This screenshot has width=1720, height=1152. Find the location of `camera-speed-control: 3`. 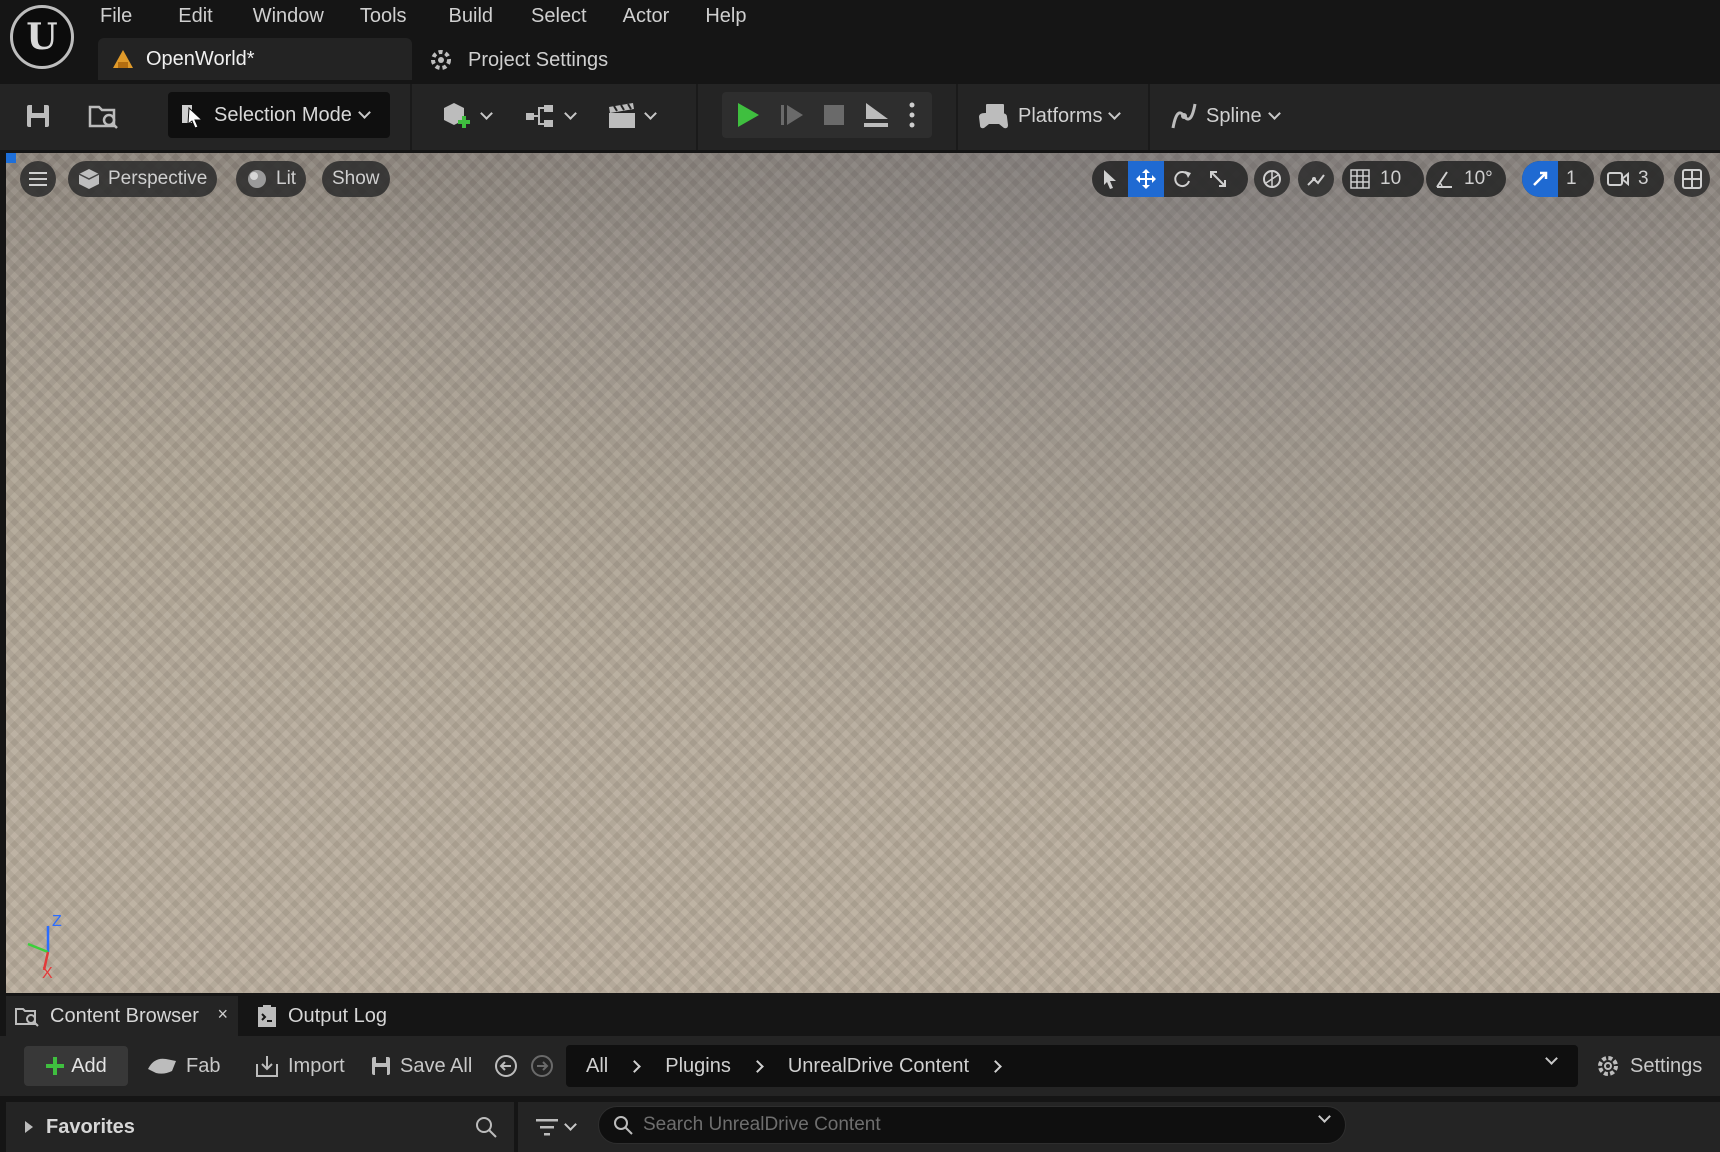

camera-speed-control: 3 is located at coordinates (1632, 179).